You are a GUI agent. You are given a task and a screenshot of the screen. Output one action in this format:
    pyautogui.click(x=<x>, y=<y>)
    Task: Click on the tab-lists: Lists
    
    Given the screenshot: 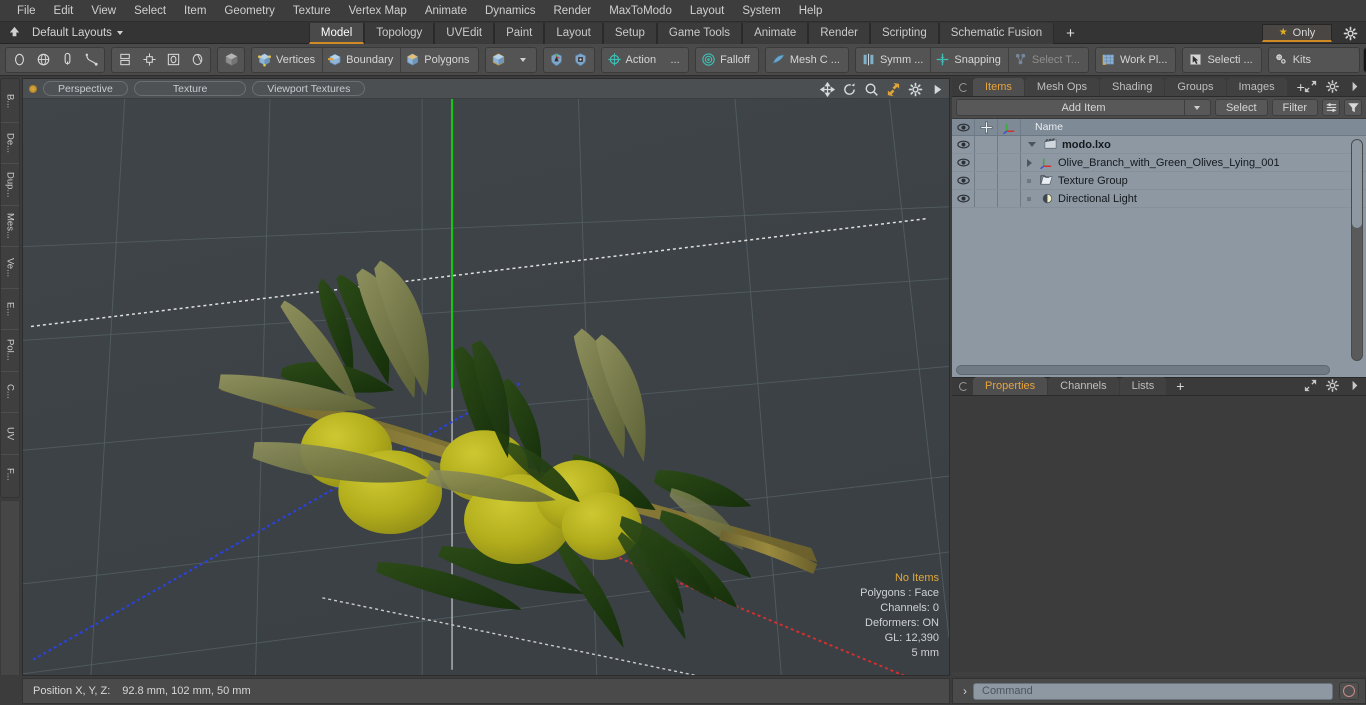 What is the action you would take?
    pyautogui.click(x=1143, y=386)
    